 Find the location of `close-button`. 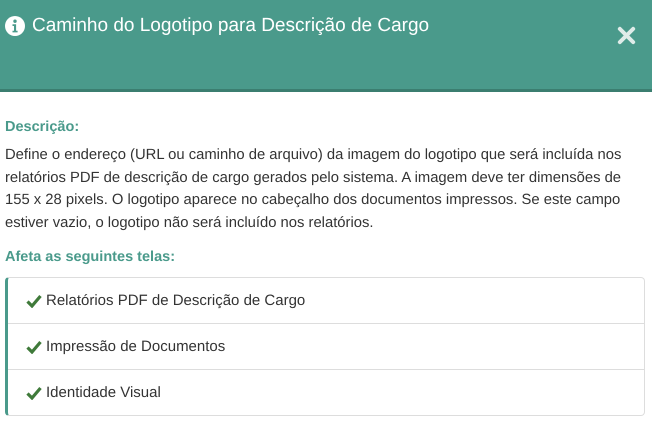

close-button is located at coordinates (626, 35).